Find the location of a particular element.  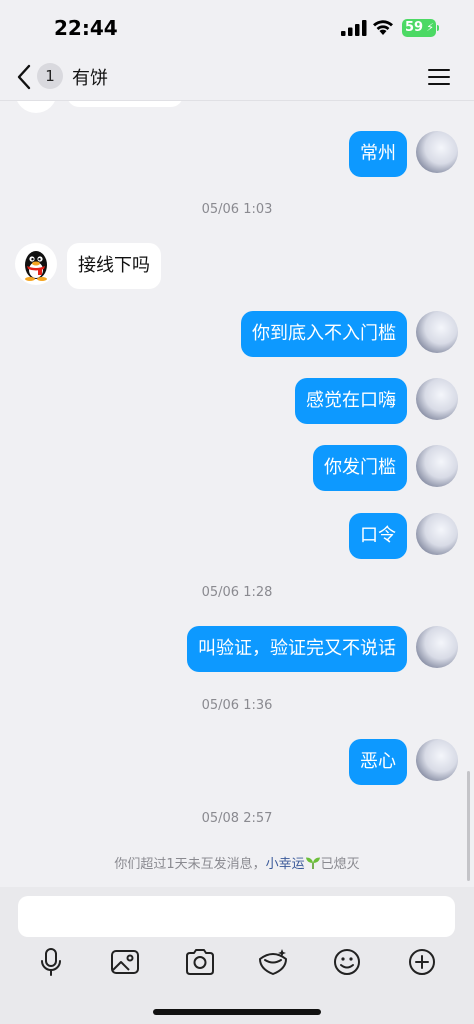

sprout-icon is located at coordinates (312, 863).